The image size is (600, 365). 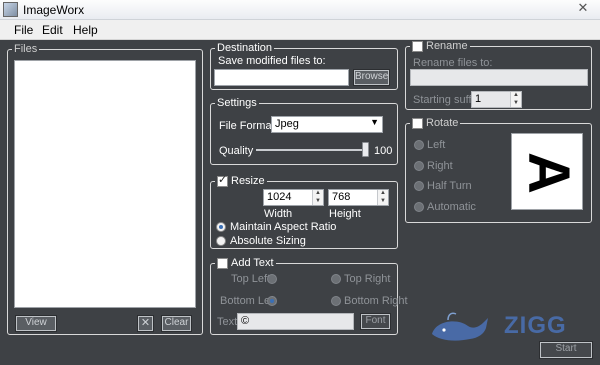 What do you see at coordinates (419, 186) in the screenshot?
I see `half-turn-radio` at bounding box center [419, 186].